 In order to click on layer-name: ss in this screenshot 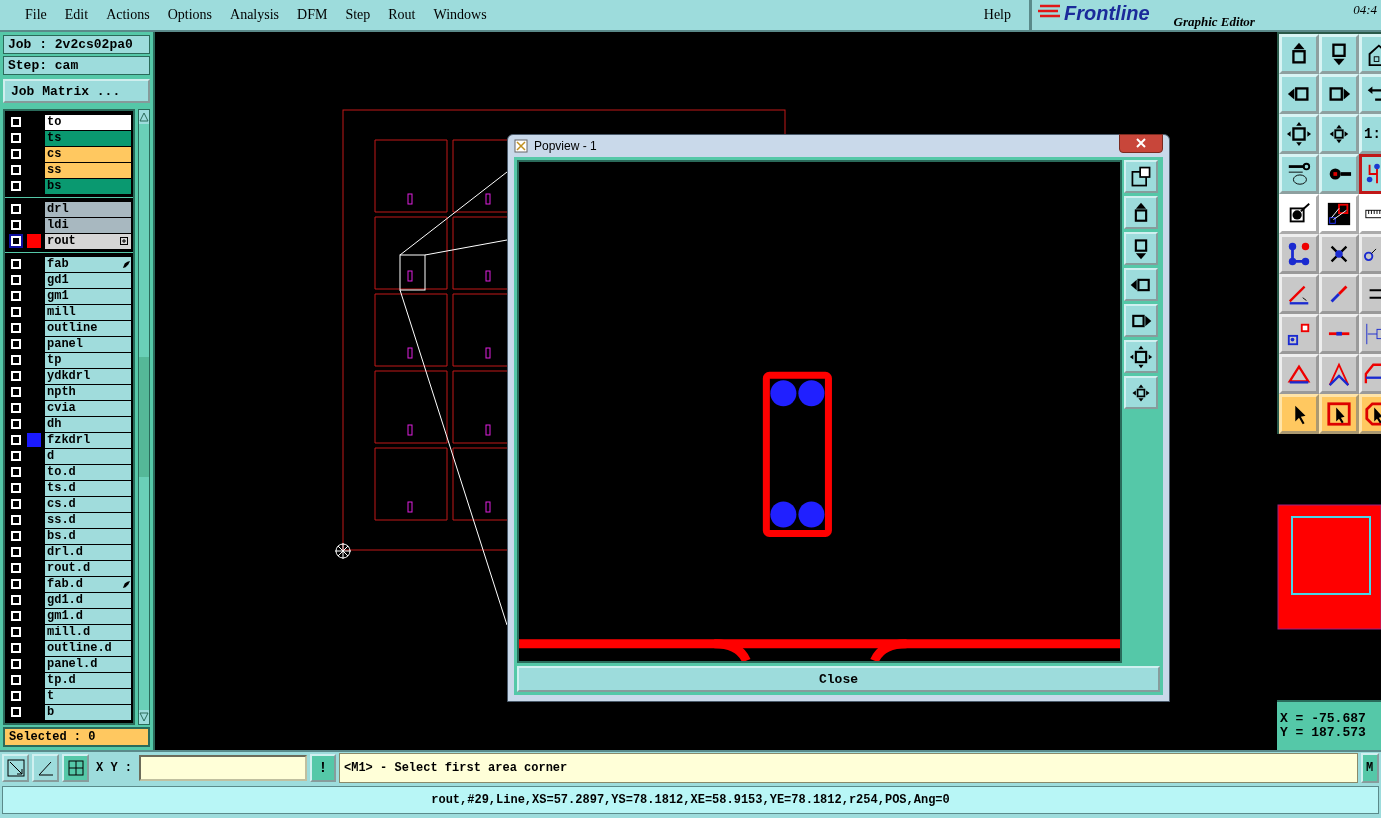, I will do `click(88, 170)`.